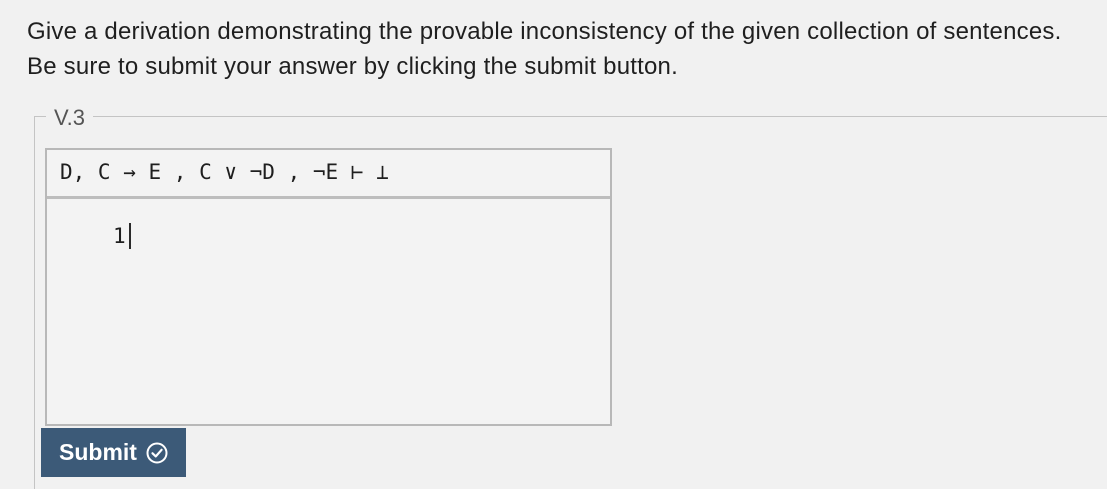 The width and height of the screenshot is (1107, 489). I want to click on line-number: 1, so click(119, 236).